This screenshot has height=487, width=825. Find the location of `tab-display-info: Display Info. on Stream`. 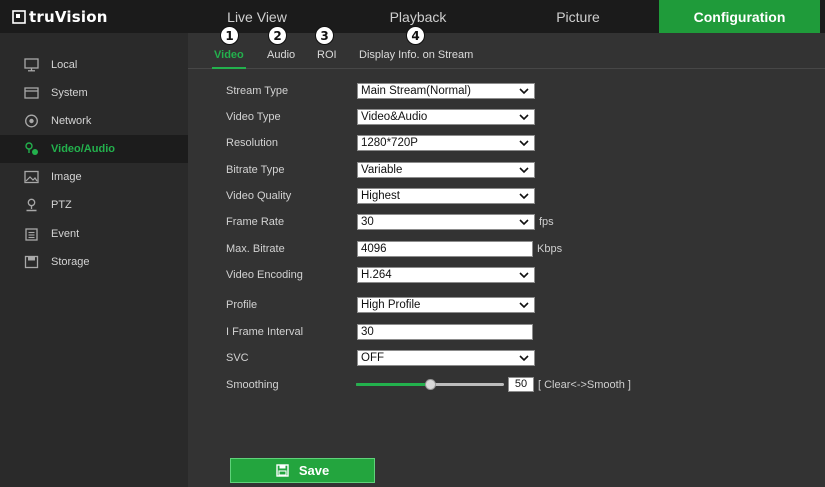

tab-display-info: Display Info. on Stream is located at coordinates (416, 58).